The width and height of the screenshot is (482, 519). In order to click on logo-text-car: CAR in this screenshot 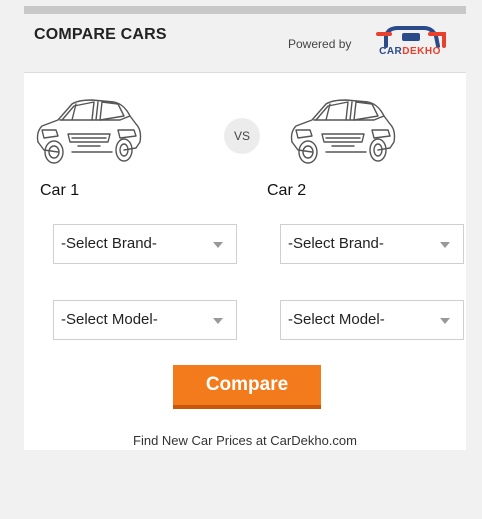, I will do `click(391, 51)`.